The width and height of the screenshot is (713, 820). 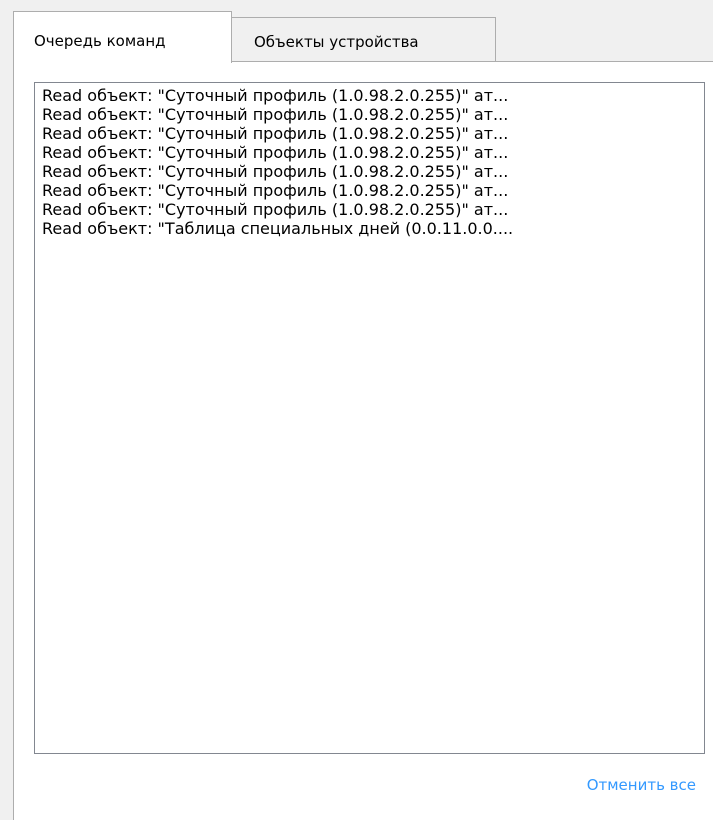 I want to click on tab-device-objects: Объекты устройства, so click(x=363, y=39).